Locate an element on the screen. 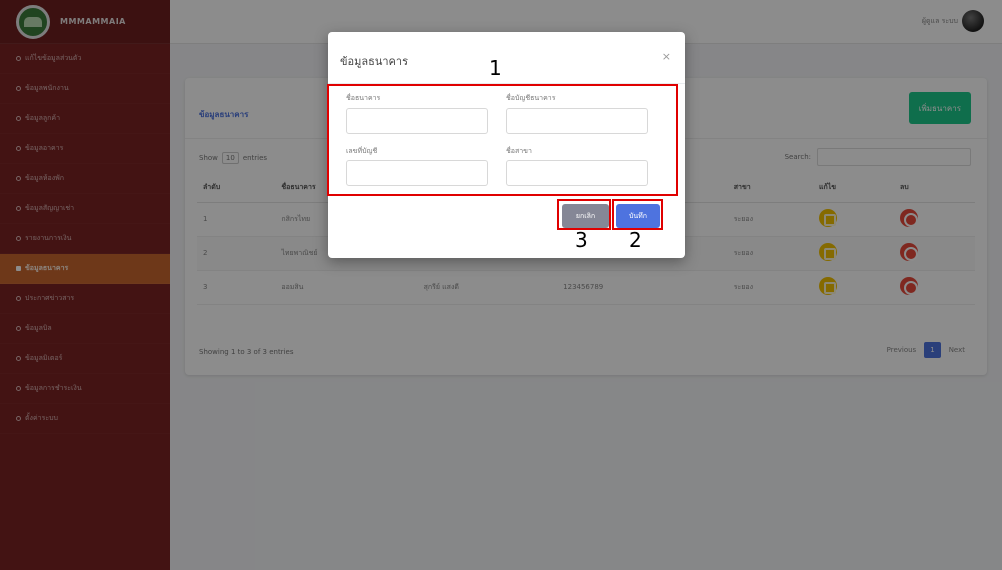  annotation-box-save is located at coordinates (637, 214).